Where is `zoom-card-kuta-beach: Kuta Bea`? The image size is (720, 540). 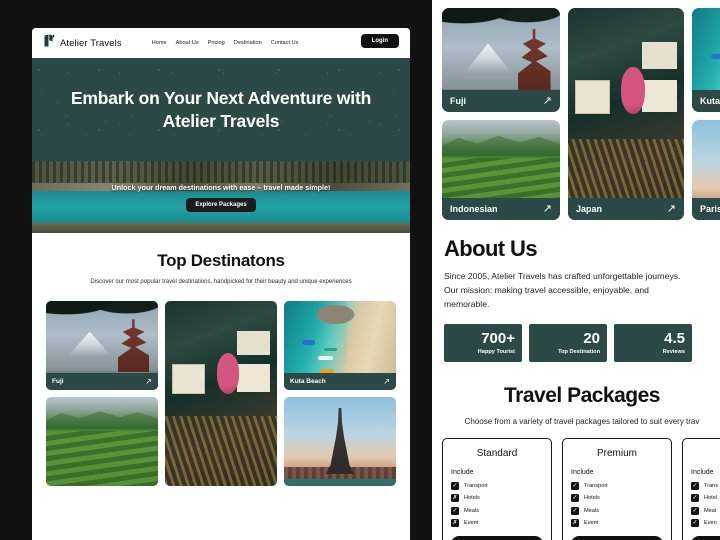 zoom-card-kuta-beach: Kuta Bea is located at coordinates (706, 60).